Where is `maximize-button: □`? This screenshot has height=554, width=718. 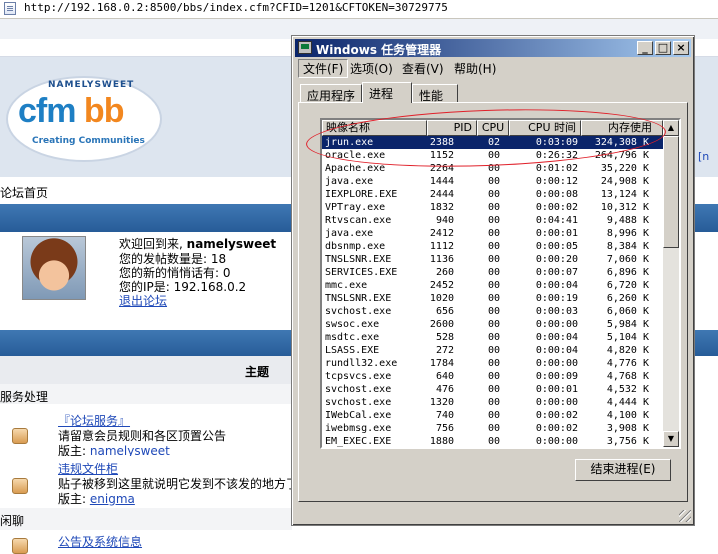 maximize-button: □ is located at coordinates (663, 48).